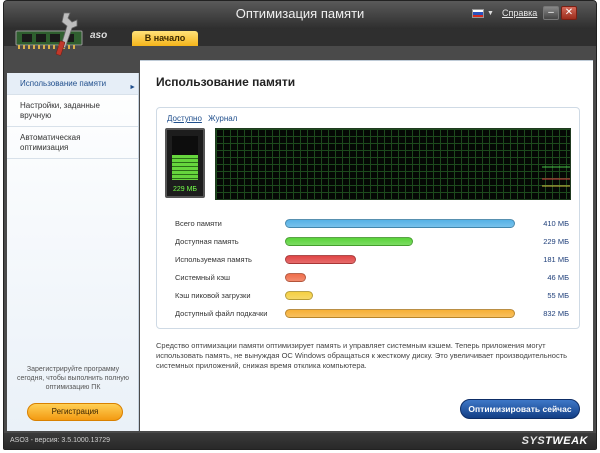 This screenshot has height=453, width=600. I want to click on chevron-down-icon: ▼, so click(490, 13).